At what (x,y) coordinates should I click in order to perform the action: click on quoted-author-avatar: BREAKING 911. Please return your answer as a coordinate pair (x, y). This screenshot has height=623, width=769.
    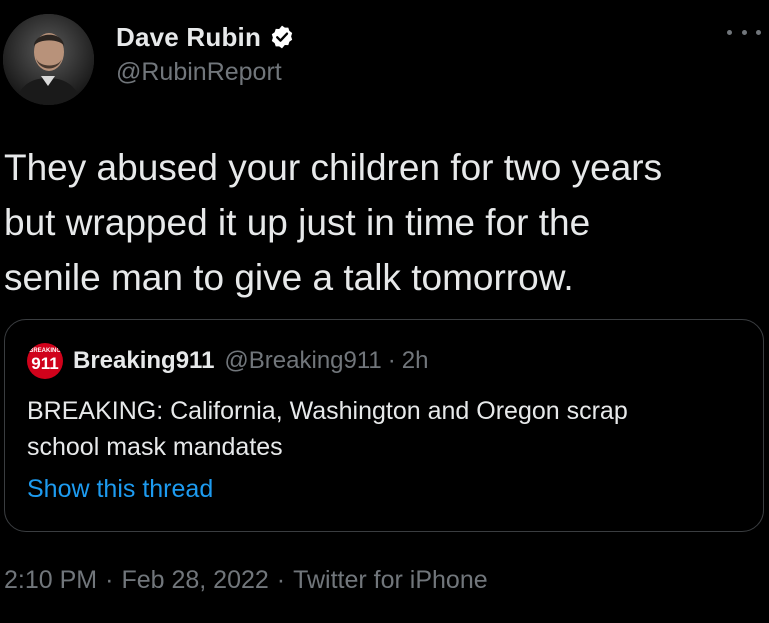
    Looking at the image, I should click on (45, 361).